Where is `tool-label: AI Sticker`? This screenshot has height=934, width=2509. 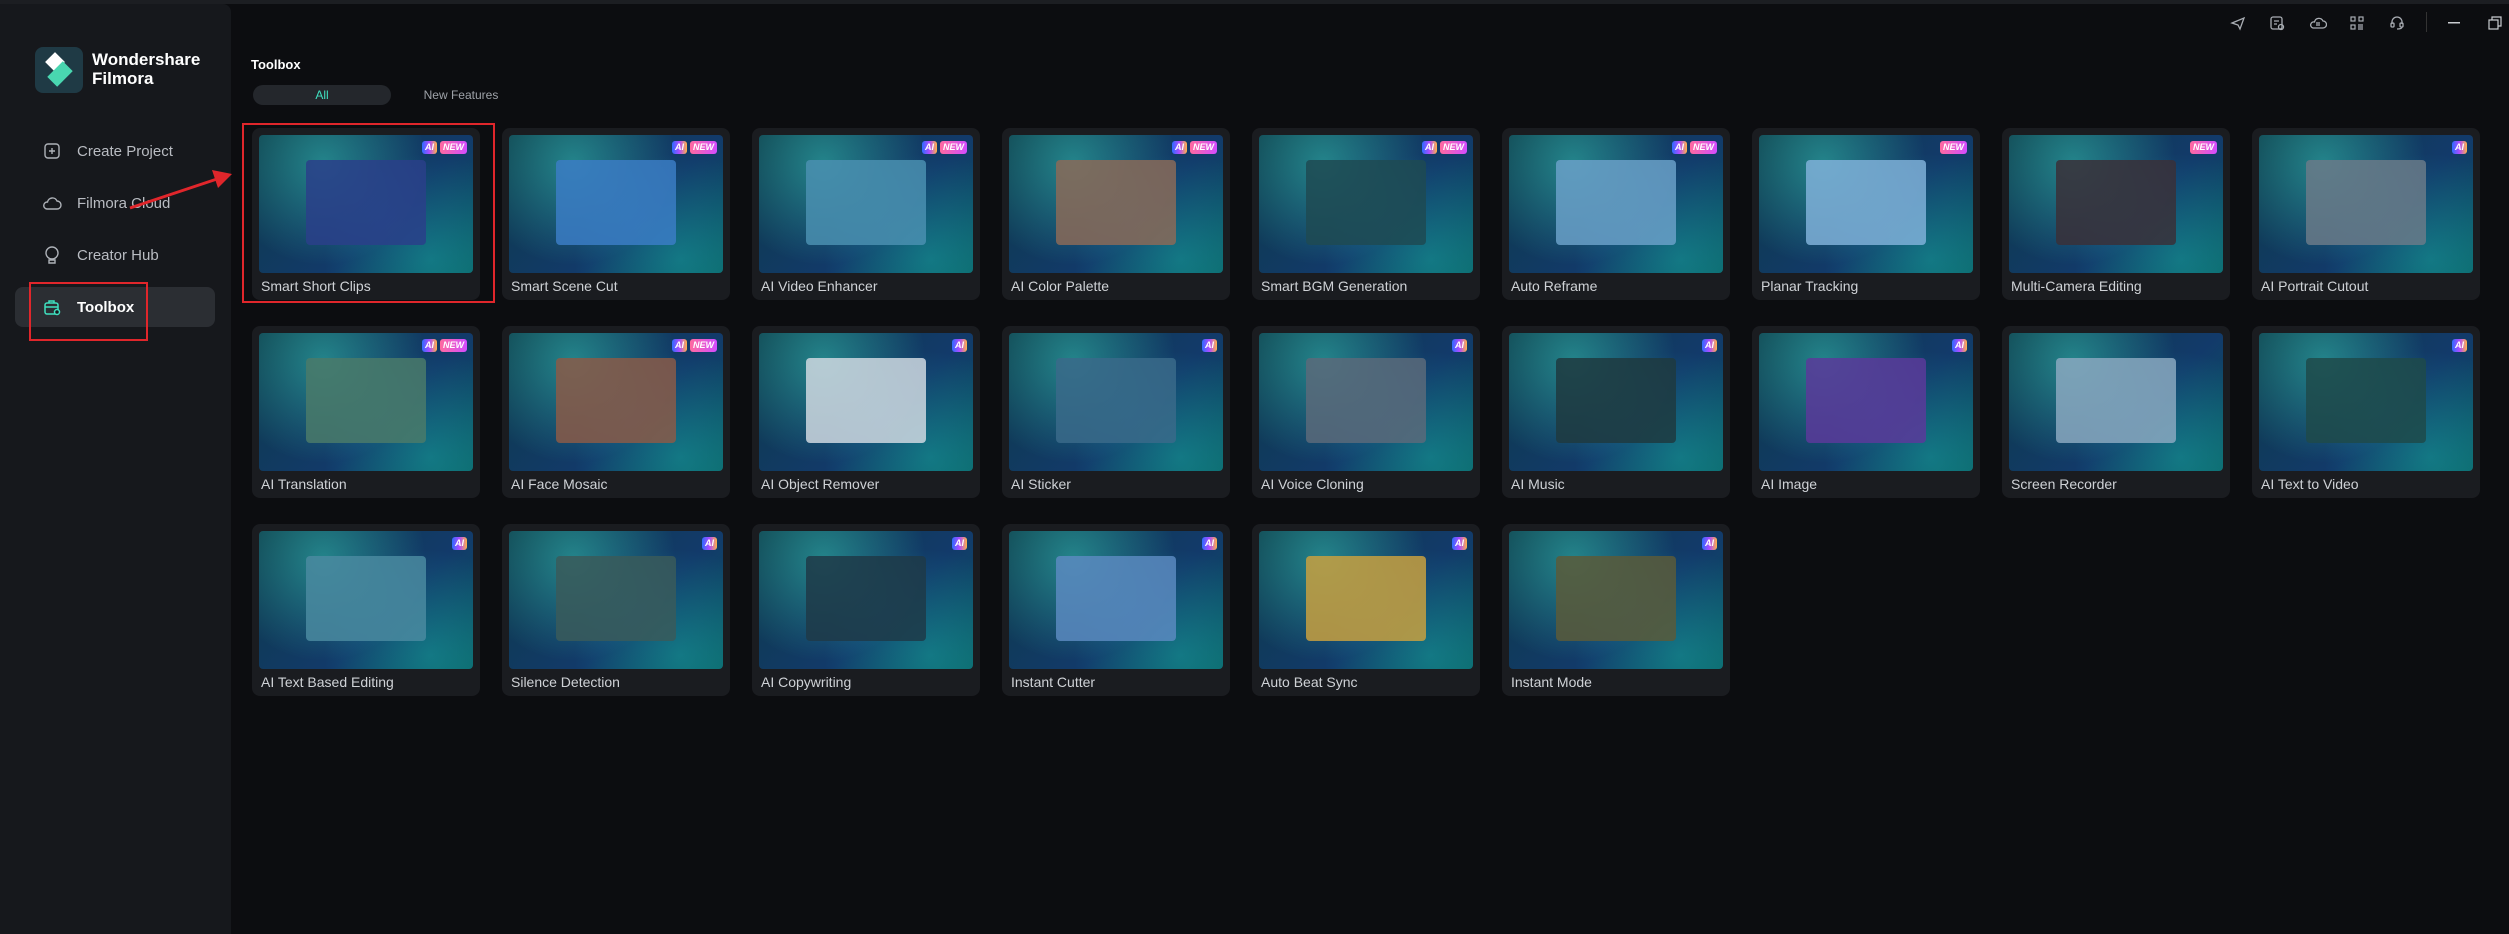
tool-label: AI Sticker is located at coordinates (1041, 484).